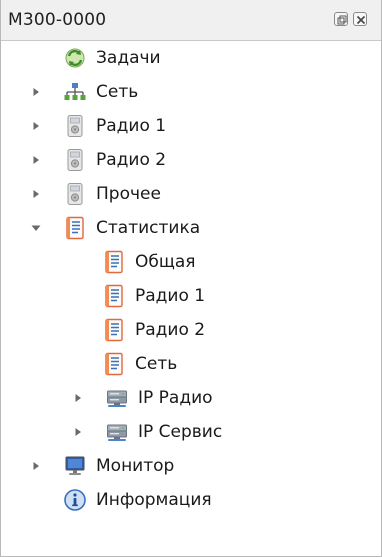 This screenshot has height=557, width=382. Describe the element at coordinates (75, 58) in the screenshot. I see `tasks-icon` at that location.